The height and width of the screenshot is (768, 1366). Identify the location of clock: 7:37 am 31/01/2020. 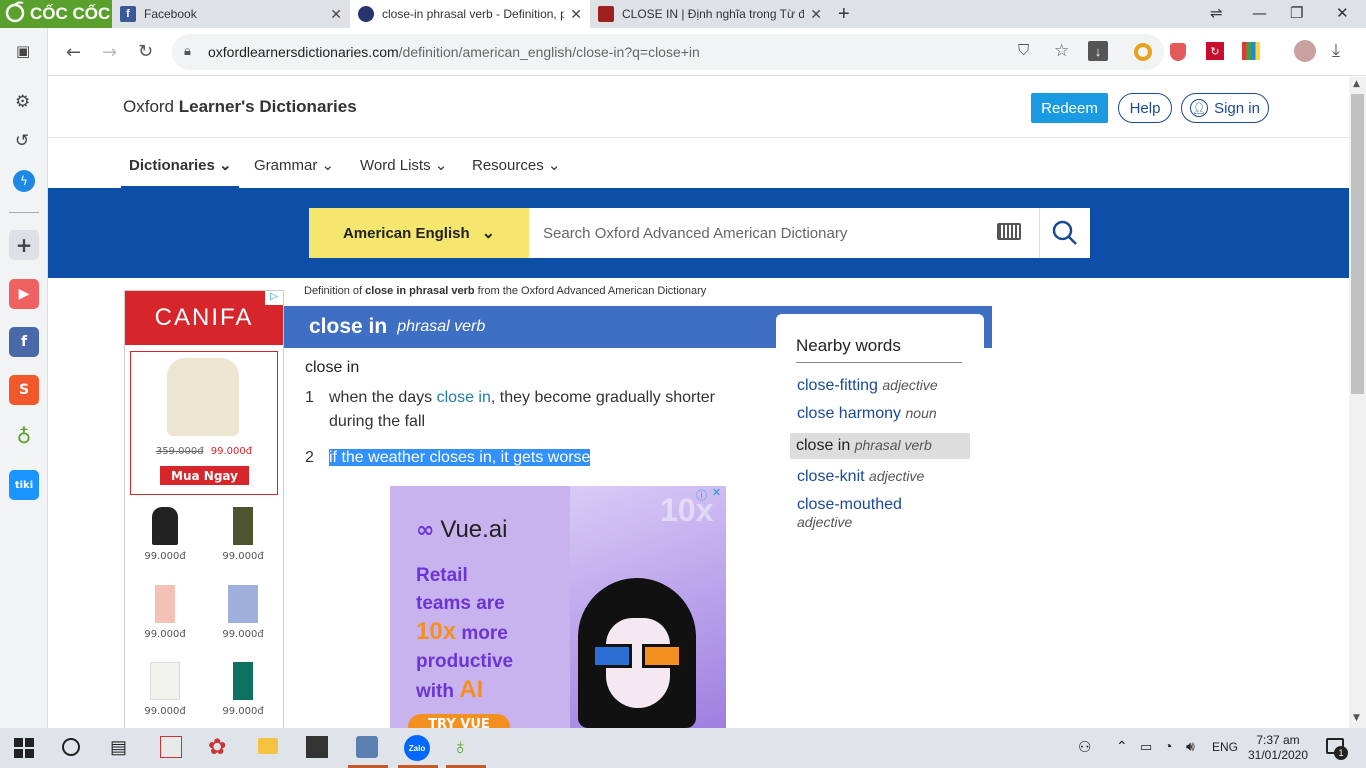
(1278, 748).